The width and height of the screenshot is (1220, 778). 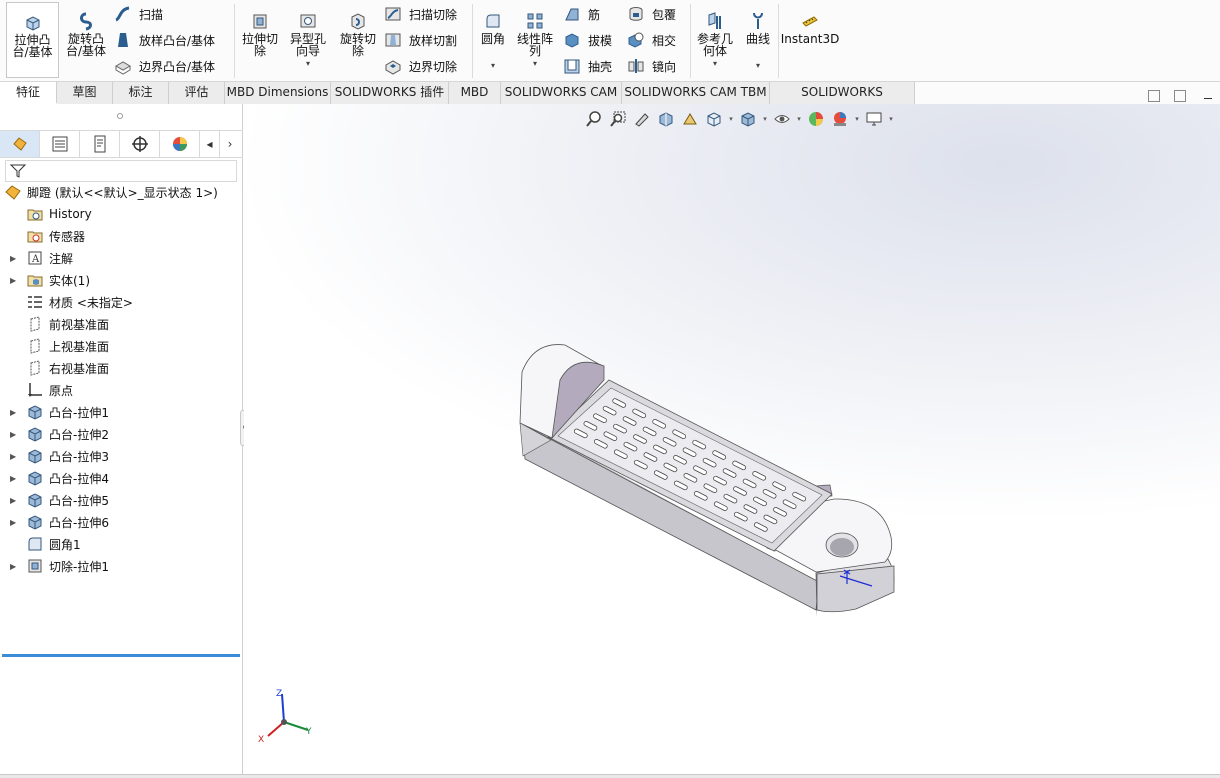 I want to click on tab-features: 特征, so click(x=28, y=93).